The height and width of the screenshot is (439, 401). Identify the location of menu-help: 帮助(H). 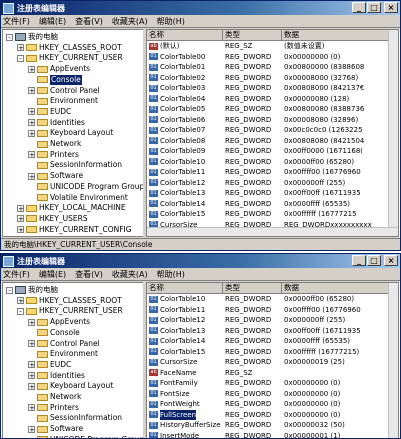
(171, 274).